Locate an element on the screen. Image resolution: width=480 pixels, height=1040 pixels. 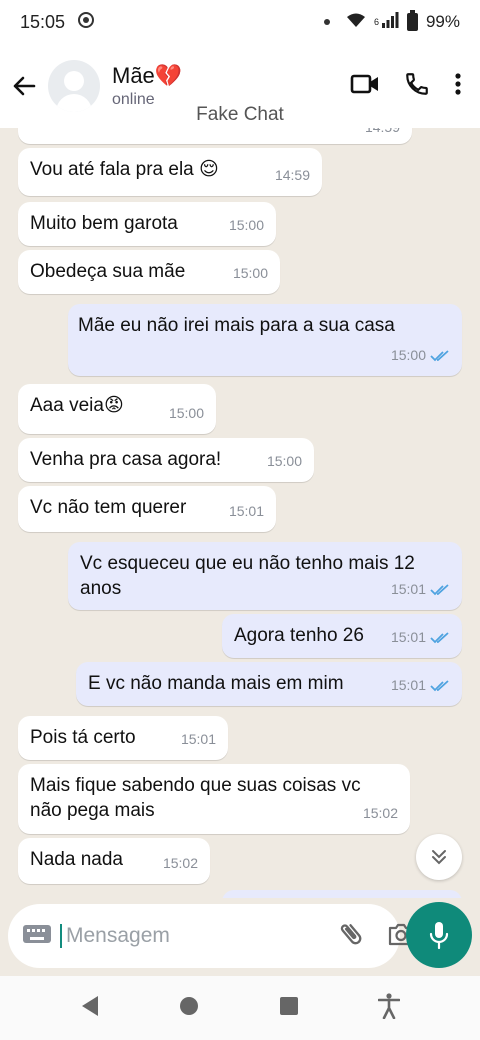
accessibility-button is located at coordinates (389, 1008).